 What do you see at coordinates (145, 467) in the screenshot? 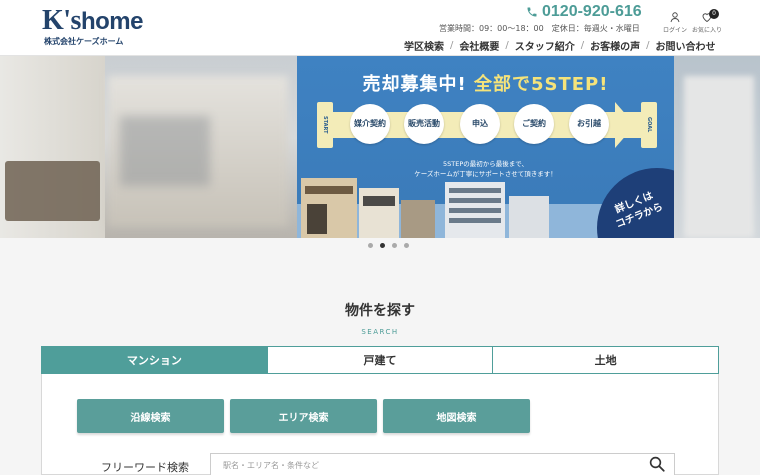
I see `freeword-label: フリーワード検索` at bounding box center [145, 467].